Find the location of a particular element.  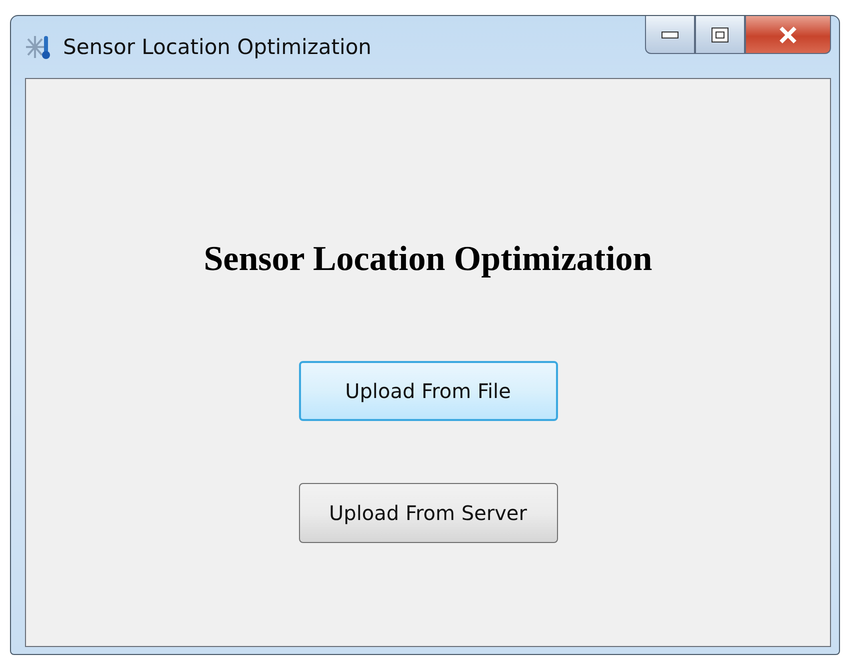

upload-button: Upload From Server is located at coordinates (428, 513).